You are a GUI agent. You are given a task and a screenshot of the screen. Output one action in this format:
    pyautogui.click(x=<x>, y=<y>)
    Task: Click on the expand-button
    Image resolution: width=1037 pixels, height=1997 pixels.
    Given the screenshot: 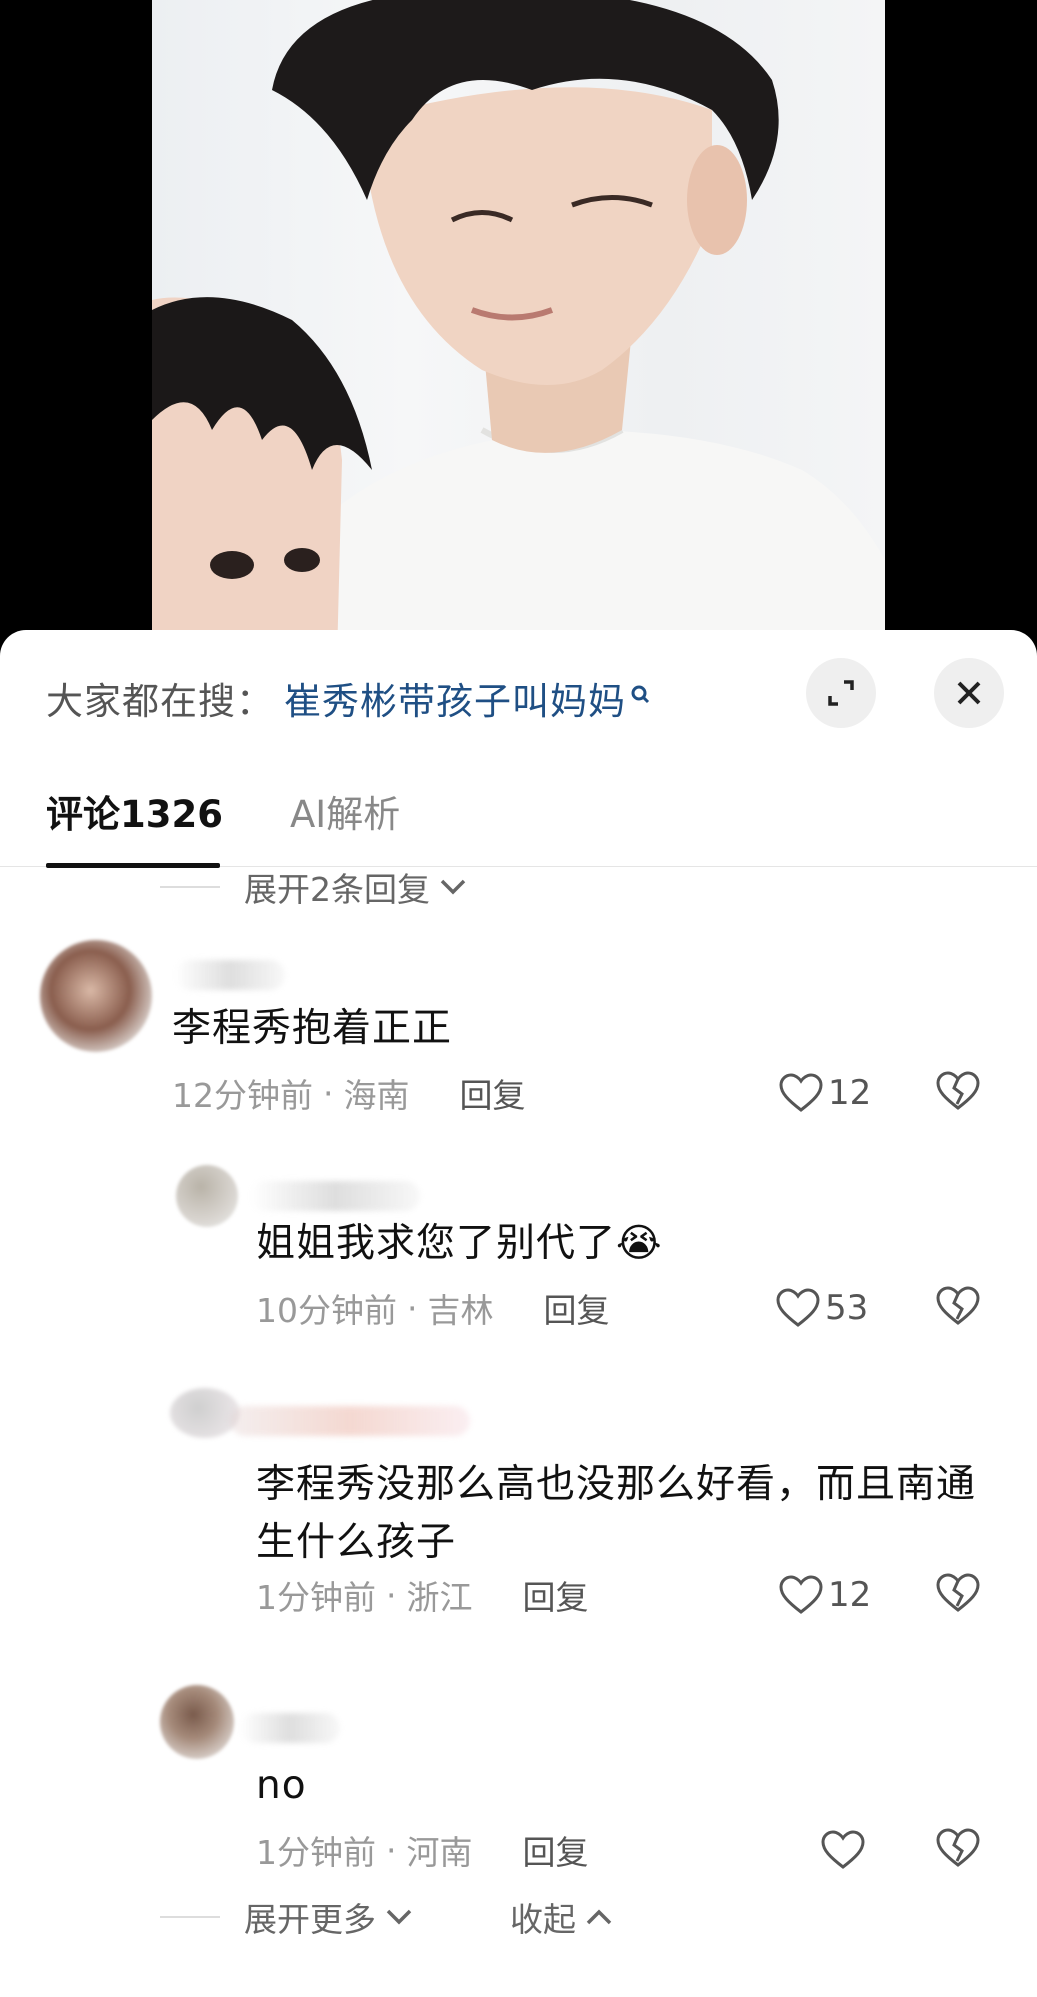 What is the action you would take?
    pyautogui.click(x=841, y=693)
    